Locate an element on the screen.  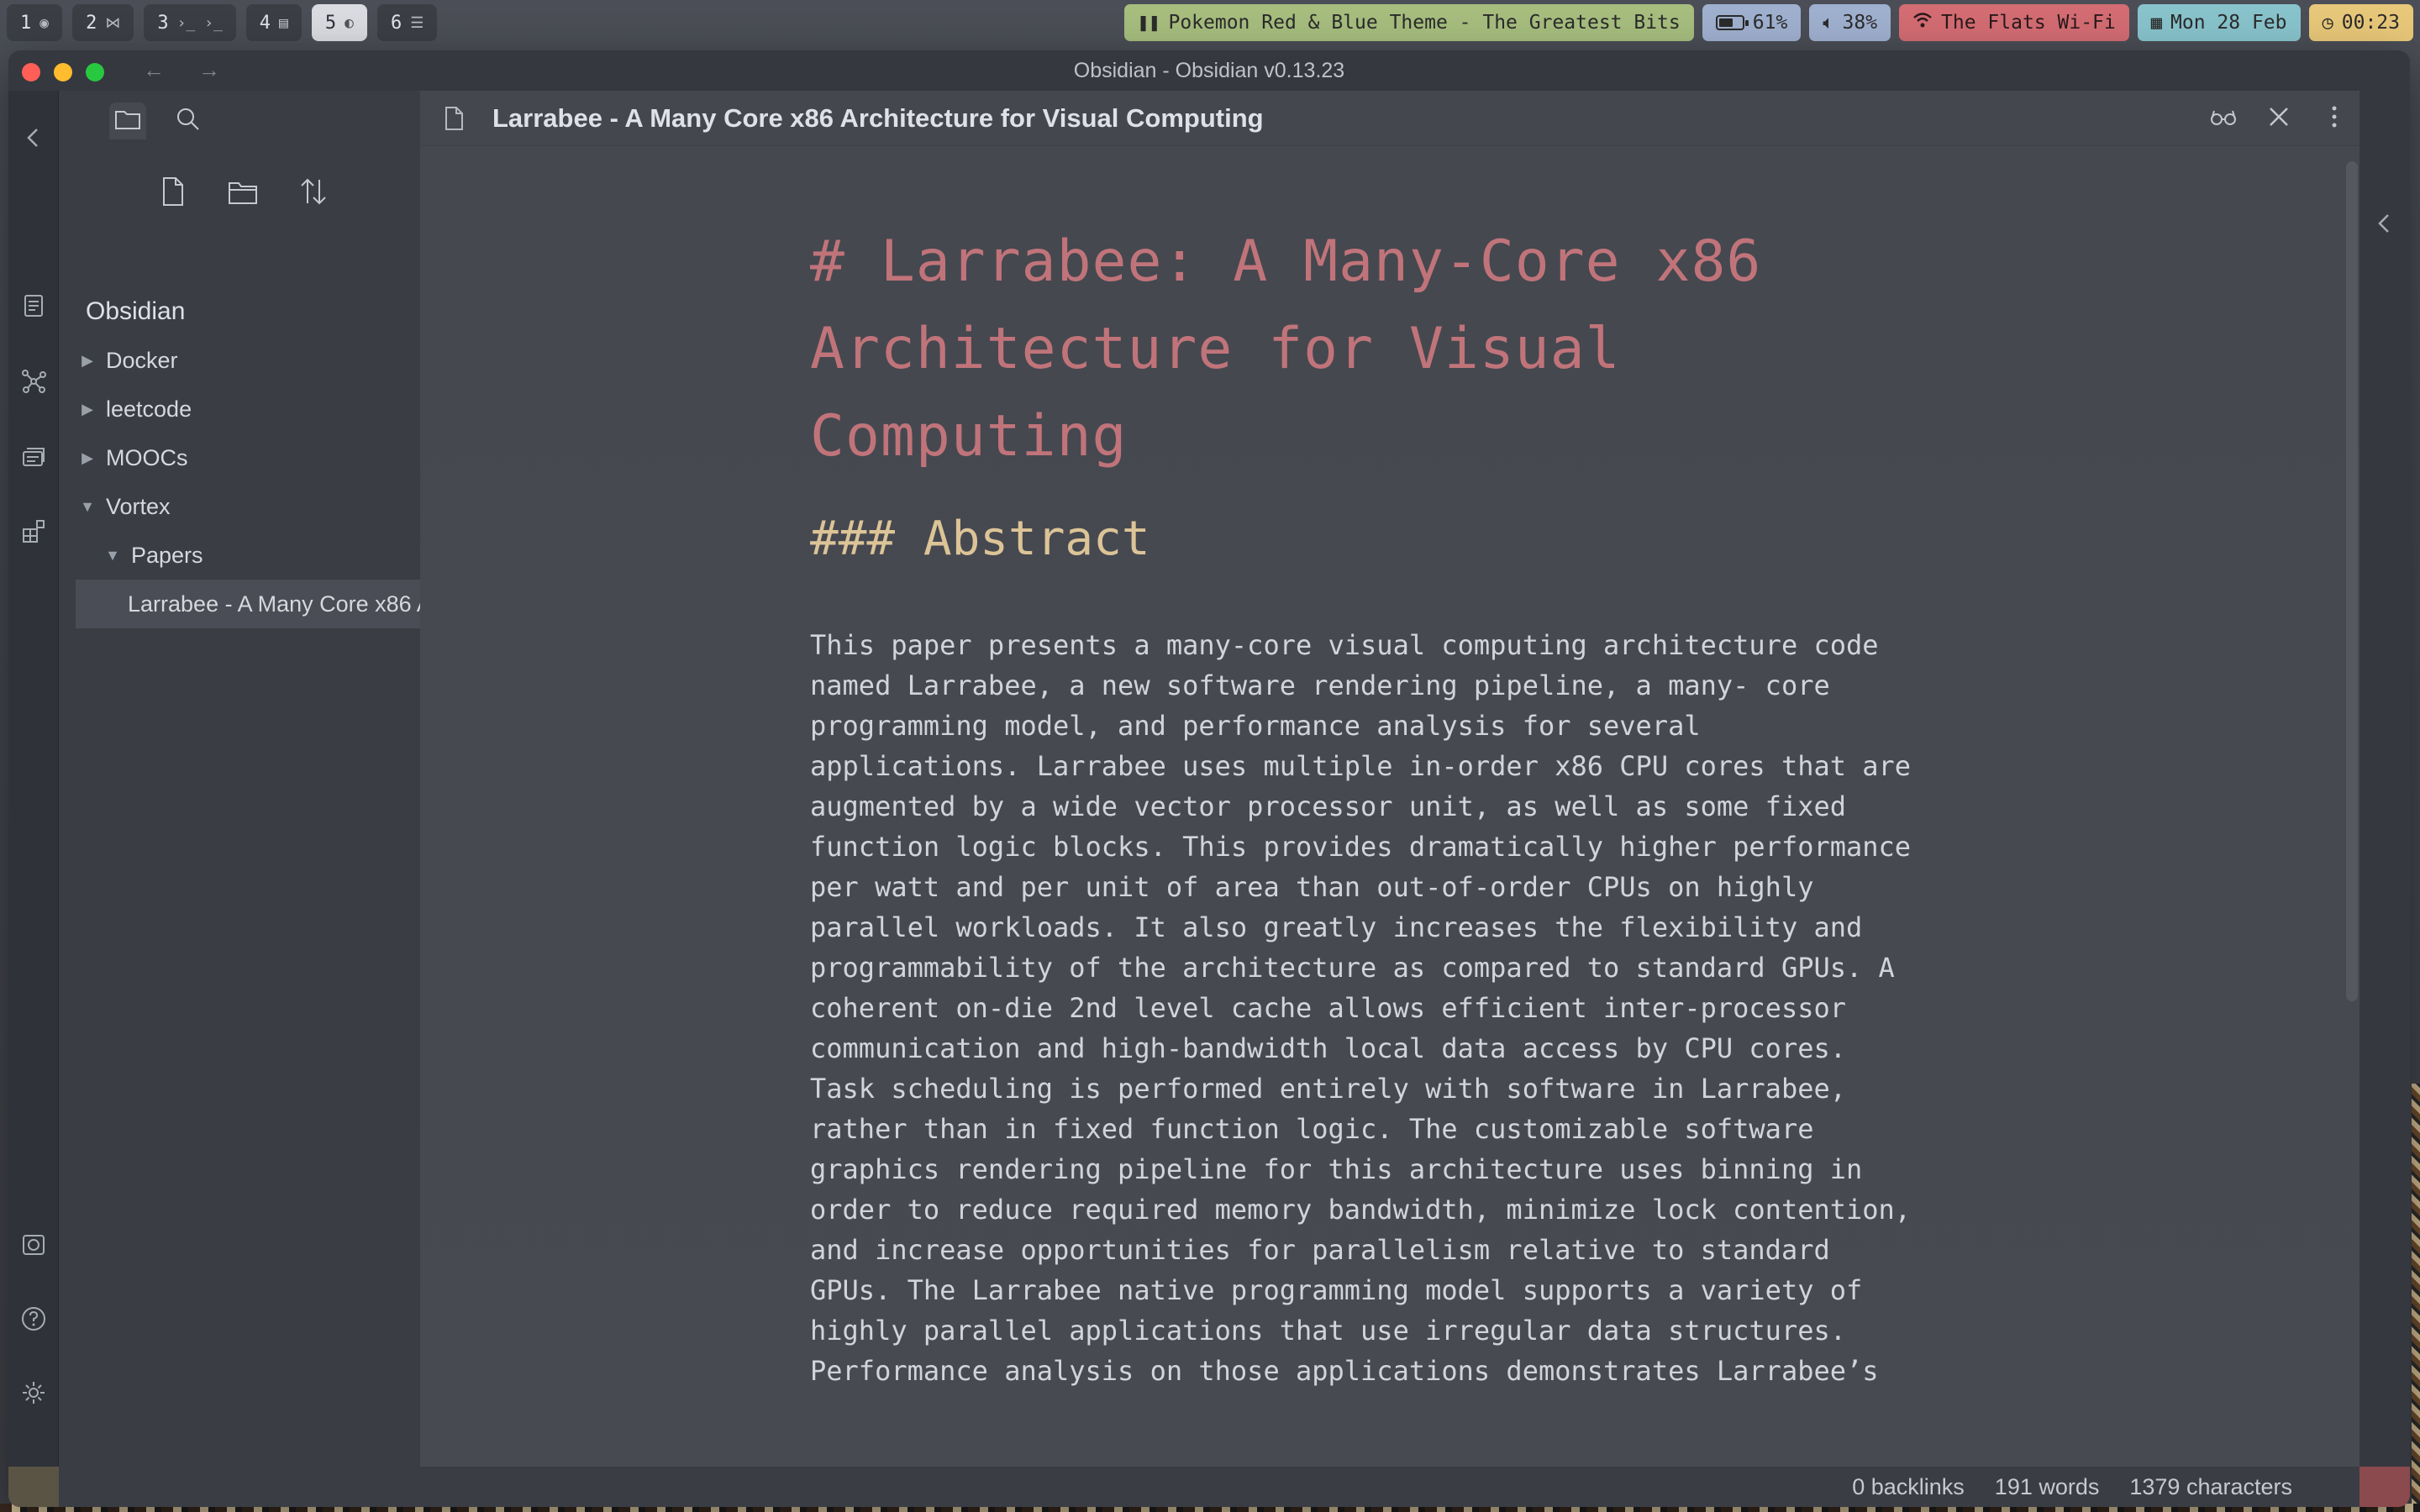
right-ribbon is located at coordinates (2385, 799).